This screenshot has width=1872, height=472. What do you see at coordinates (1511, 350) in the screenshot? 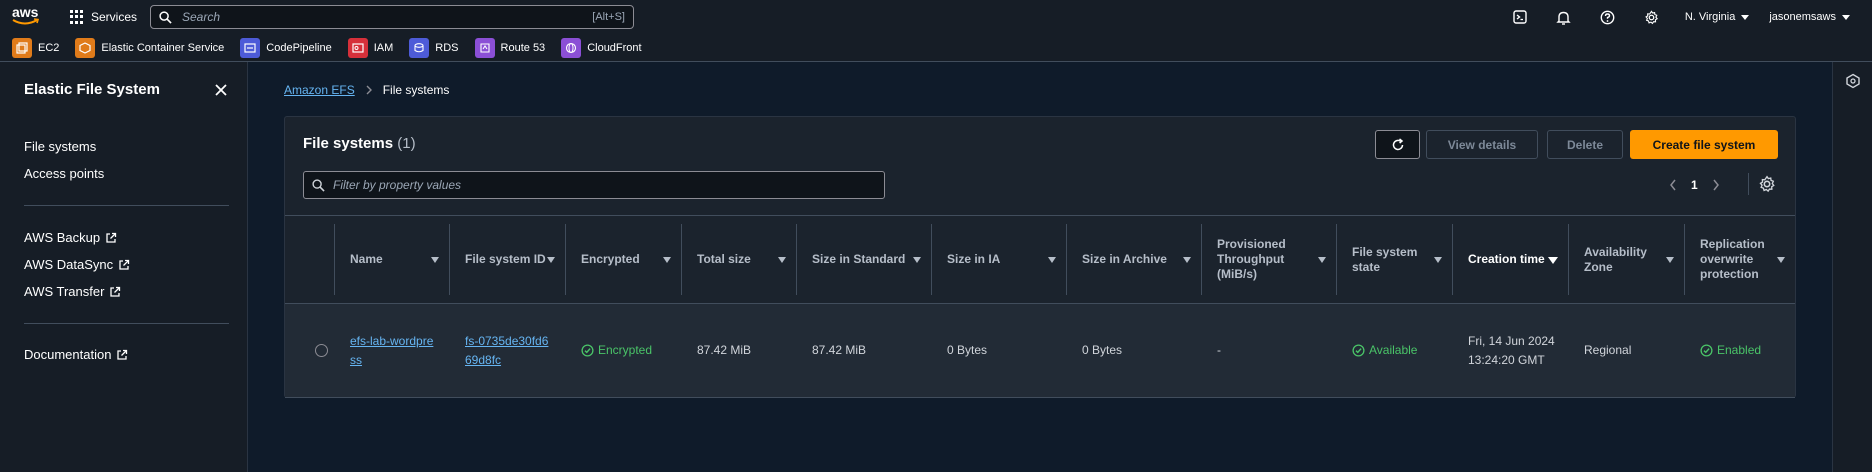
I see `cell-creation-time: Fri, 14 Jun 2024 13:24:20 GMT` at bounding box center [1511, 350].